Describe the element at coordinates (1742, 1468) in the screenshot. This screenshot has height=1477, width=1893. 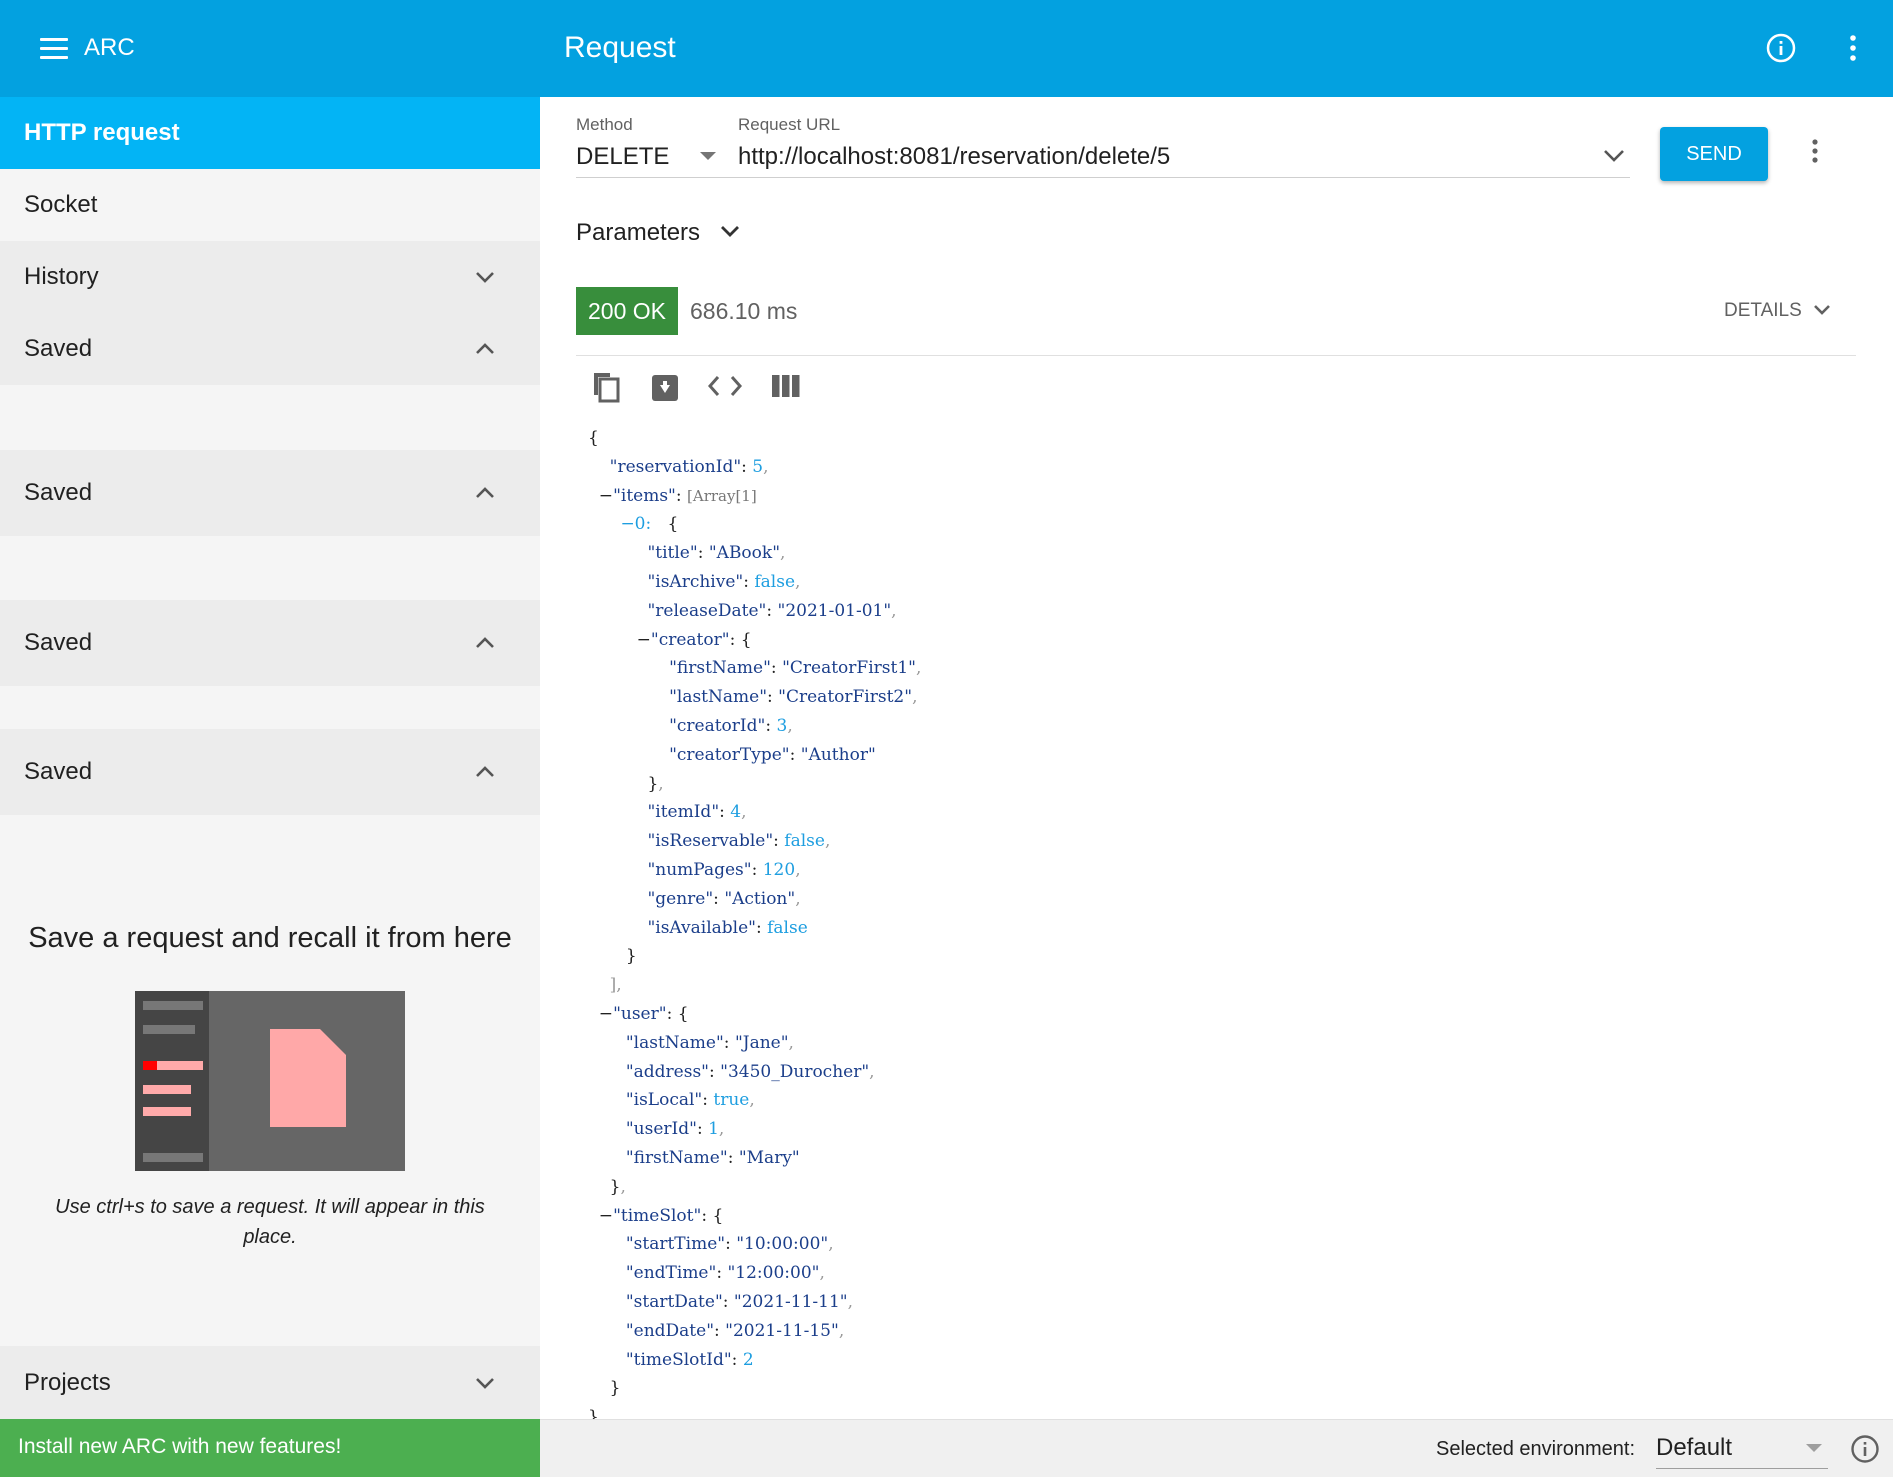
I see `environment-underline` at that location.